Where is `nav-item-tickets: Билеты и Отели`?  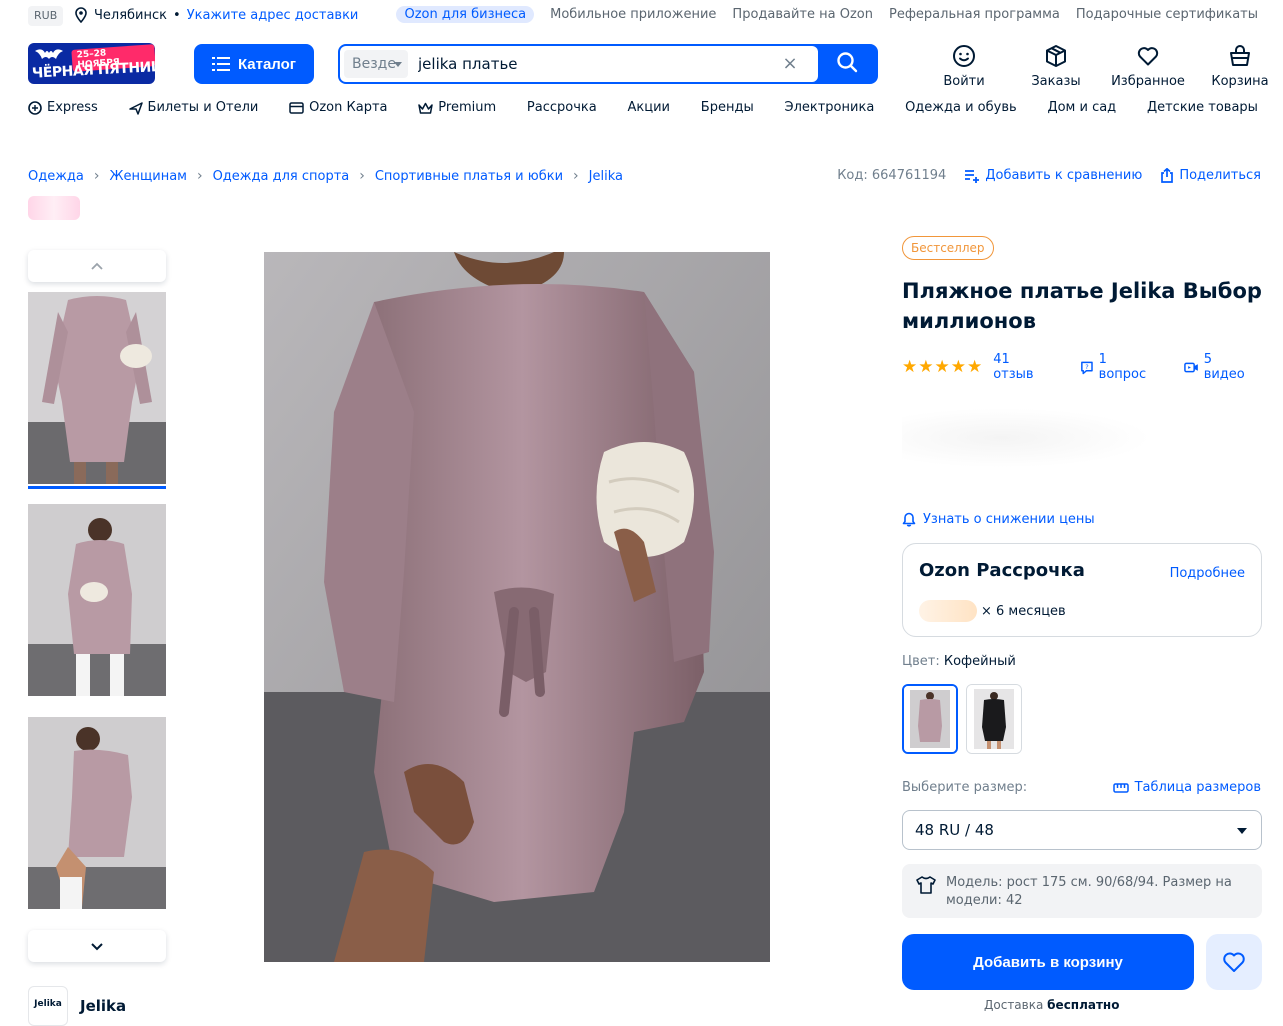 nav-item-tickets: Билеты и Отели is located at coordinates (193, 107).